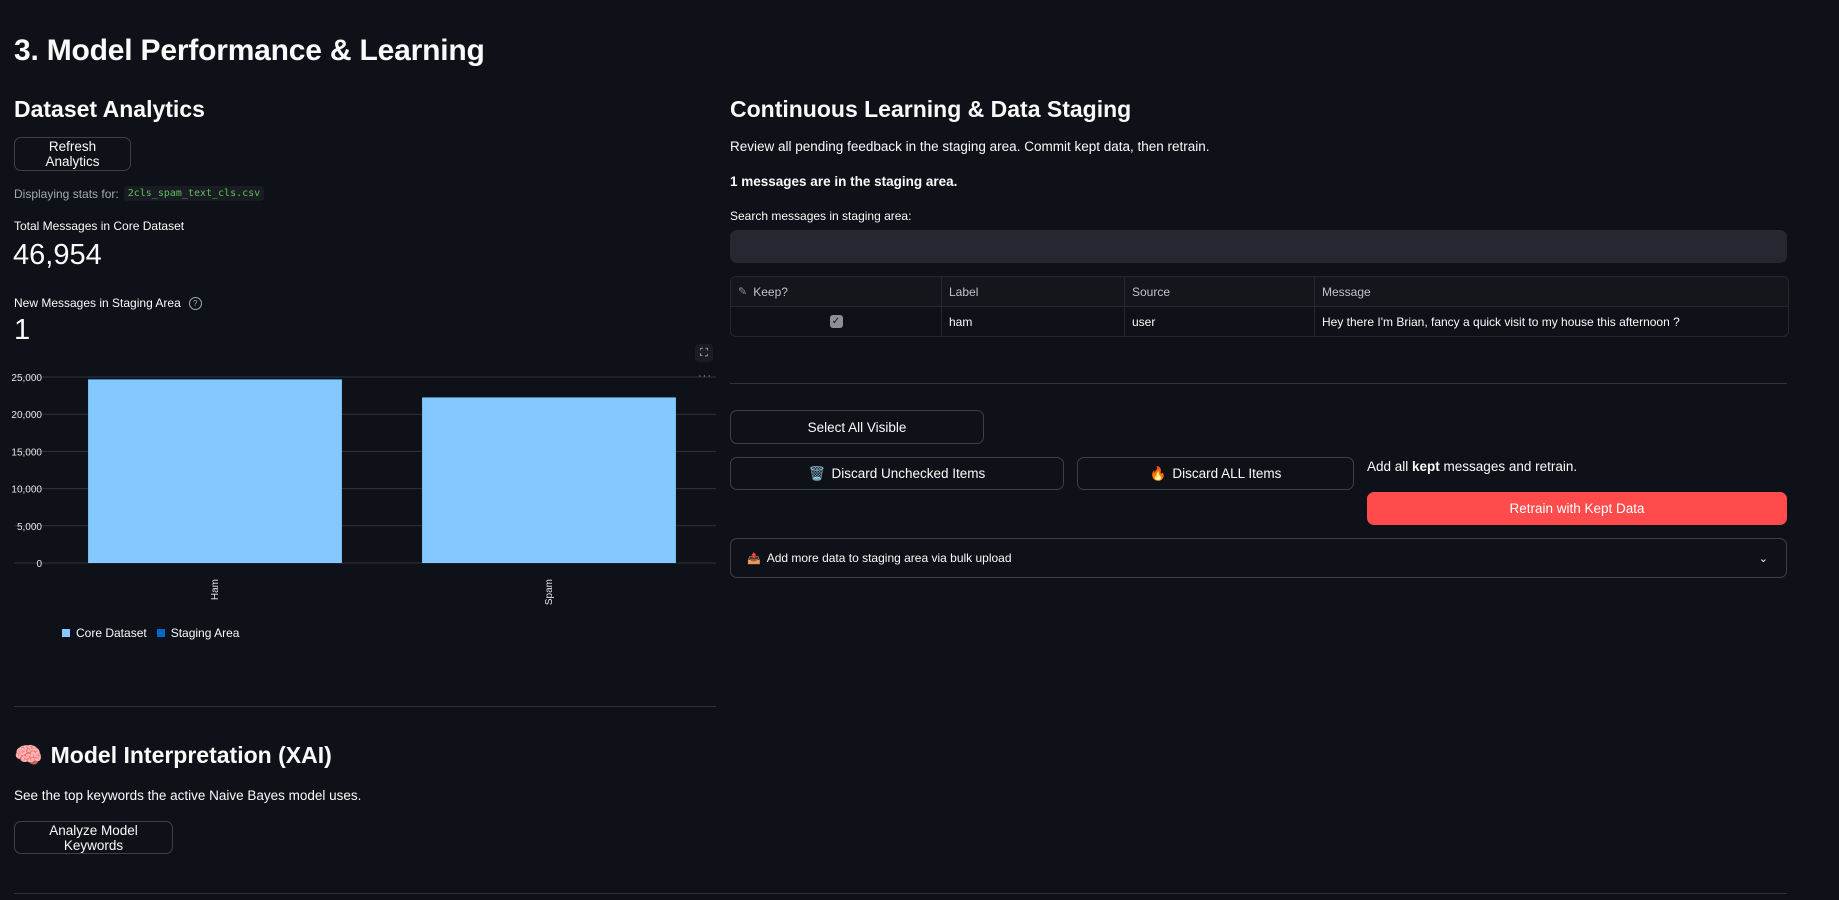  Describe the element at coordinates (26, 378) in the screenshot. I see `y-tick-label: 25,000` at that location.